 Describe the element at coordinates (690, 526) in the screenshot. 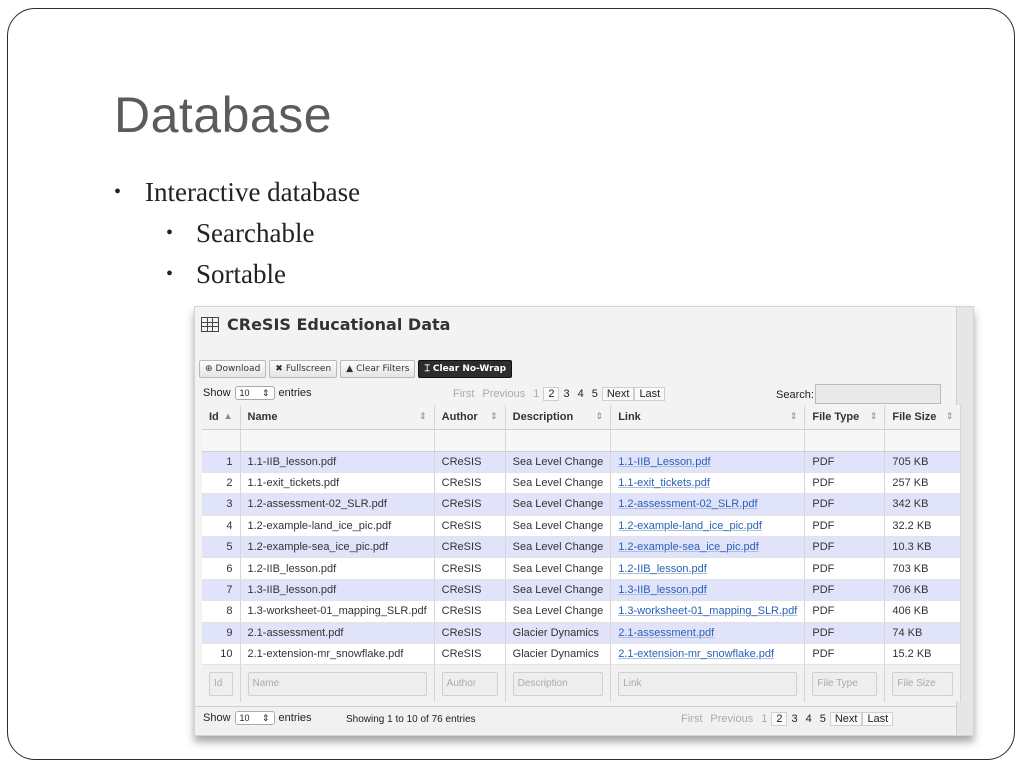

I see `file-link: 1.2-example-land_ice_pic.pdf` at that location.